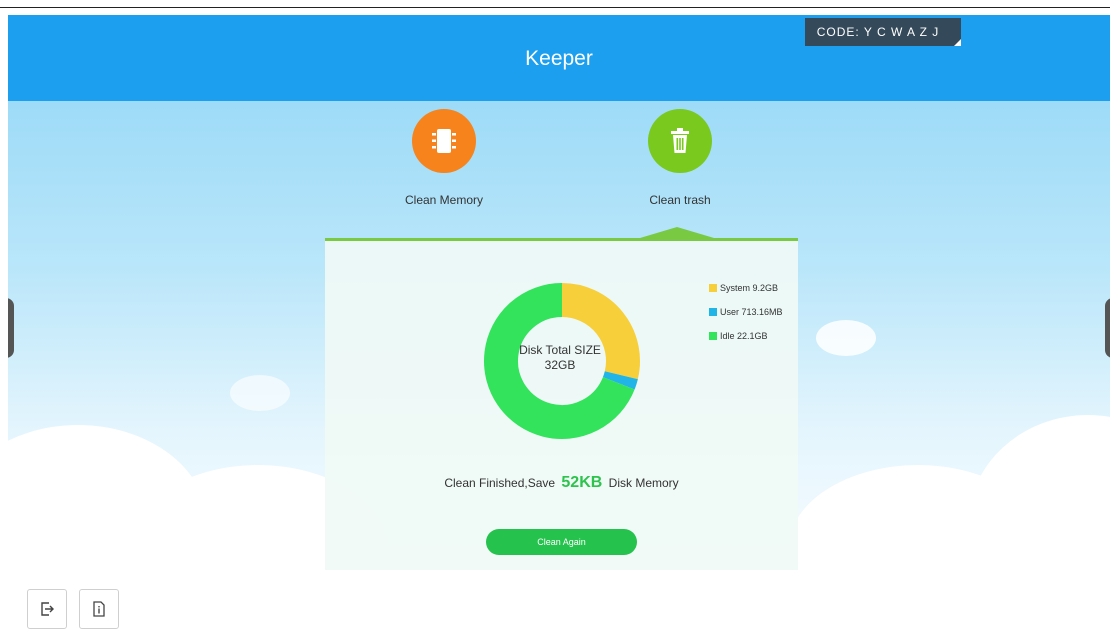  I want to click on result-prefix: Clean Finished,Save, so click(500, 483).